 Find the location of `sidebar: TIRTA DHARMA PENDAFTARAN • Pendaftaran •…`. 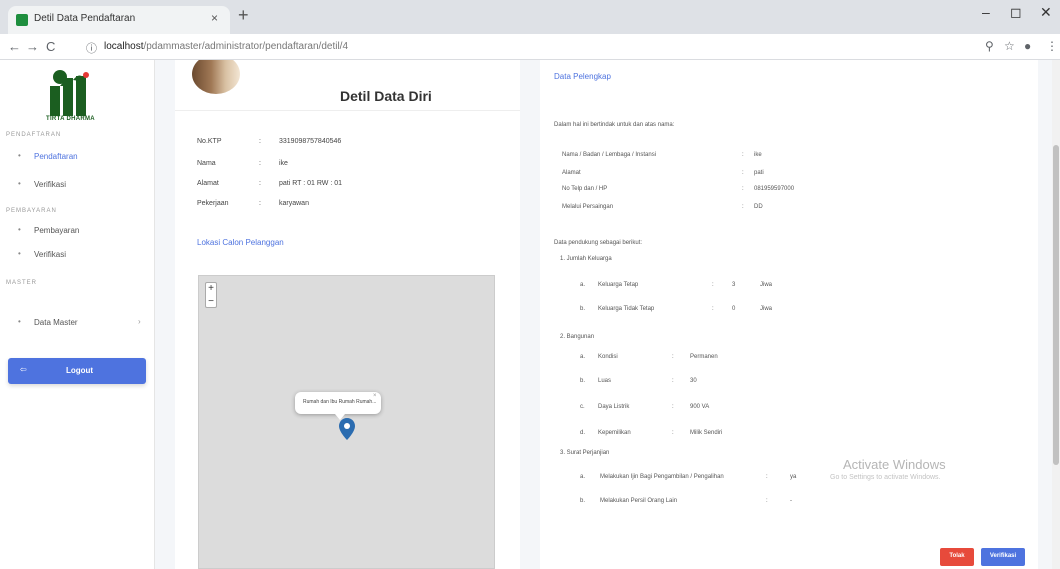

sidebar: TIRTA DHARMA PENDAFTARAN • Pendaftaran •… is located at coordinates (77, 314).